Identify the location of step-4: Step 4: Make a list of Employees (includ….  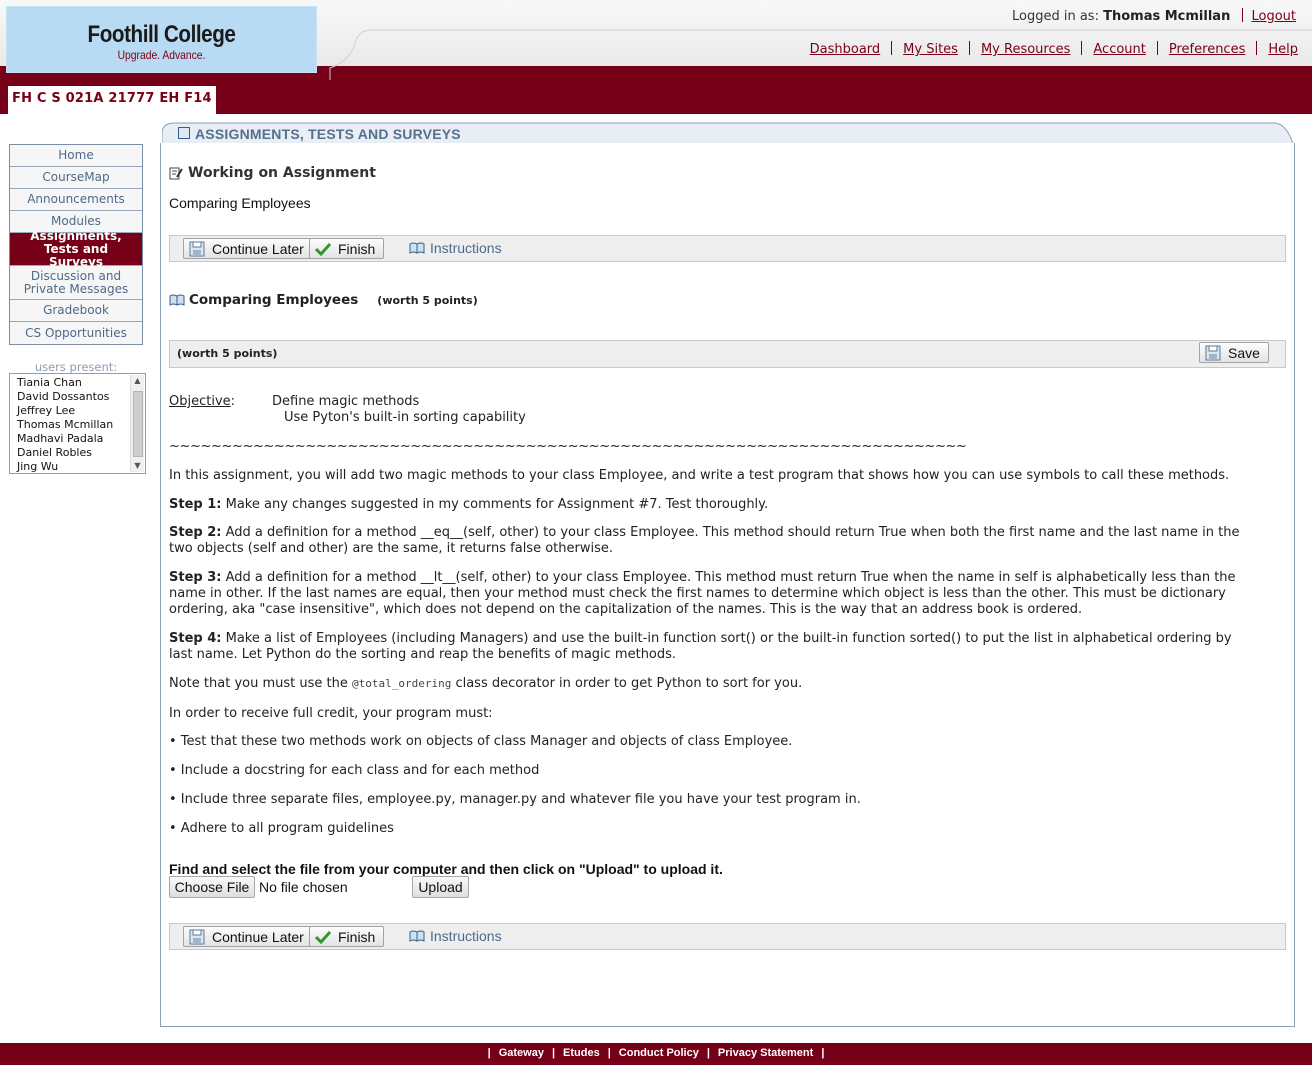
(711, 647).